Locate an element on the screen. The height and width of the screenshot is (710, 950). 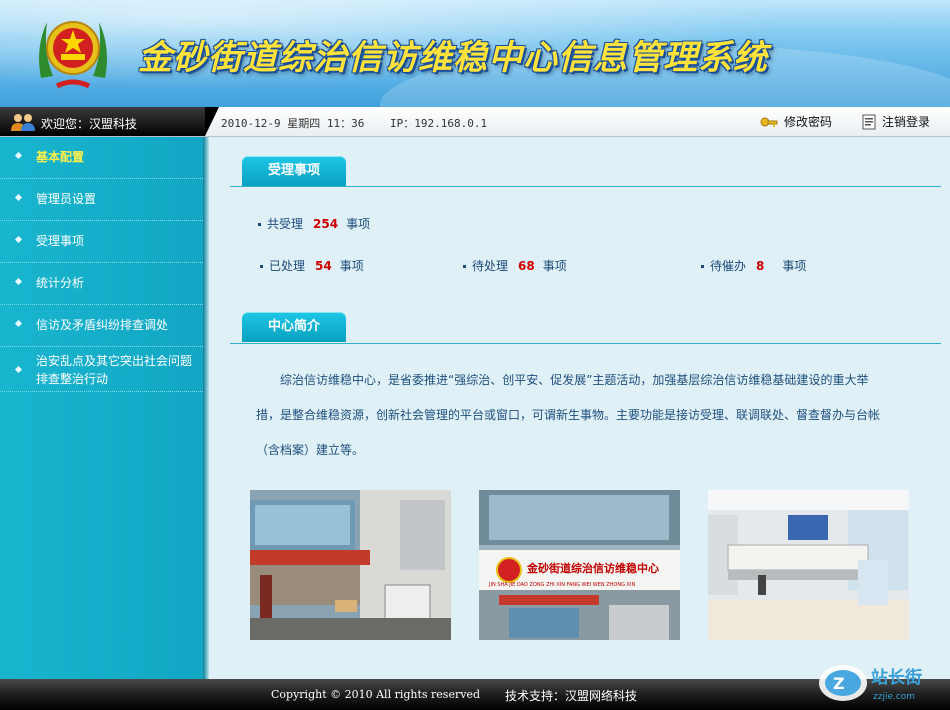
logout-link: 注销登录 is located at coordinates (896, 121).